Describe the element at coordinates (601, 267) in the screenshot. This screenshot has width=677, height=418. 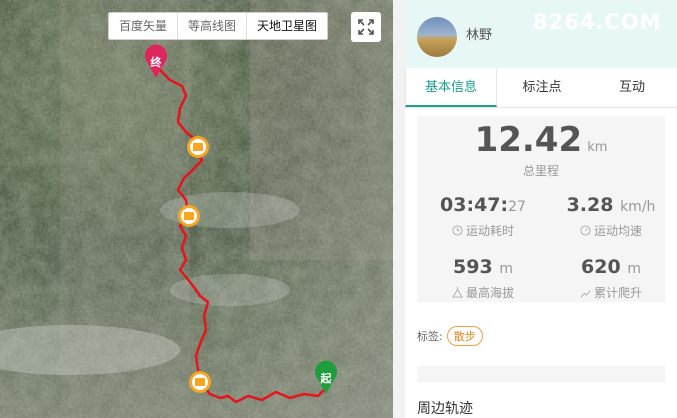
I see `climb-value: 620` at that location.